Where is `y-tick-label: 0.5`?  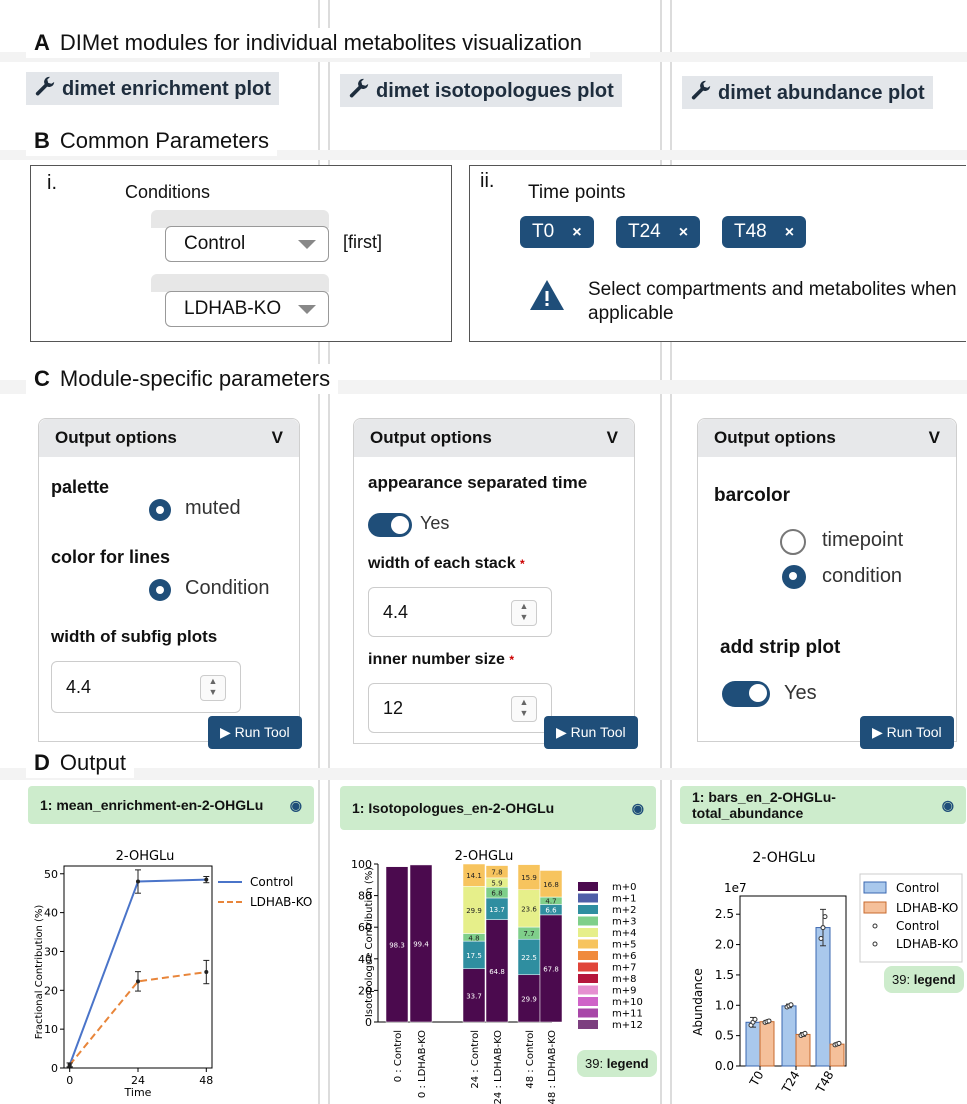
y-tick-label: 0.5 is located at coordinates (724, 1036).